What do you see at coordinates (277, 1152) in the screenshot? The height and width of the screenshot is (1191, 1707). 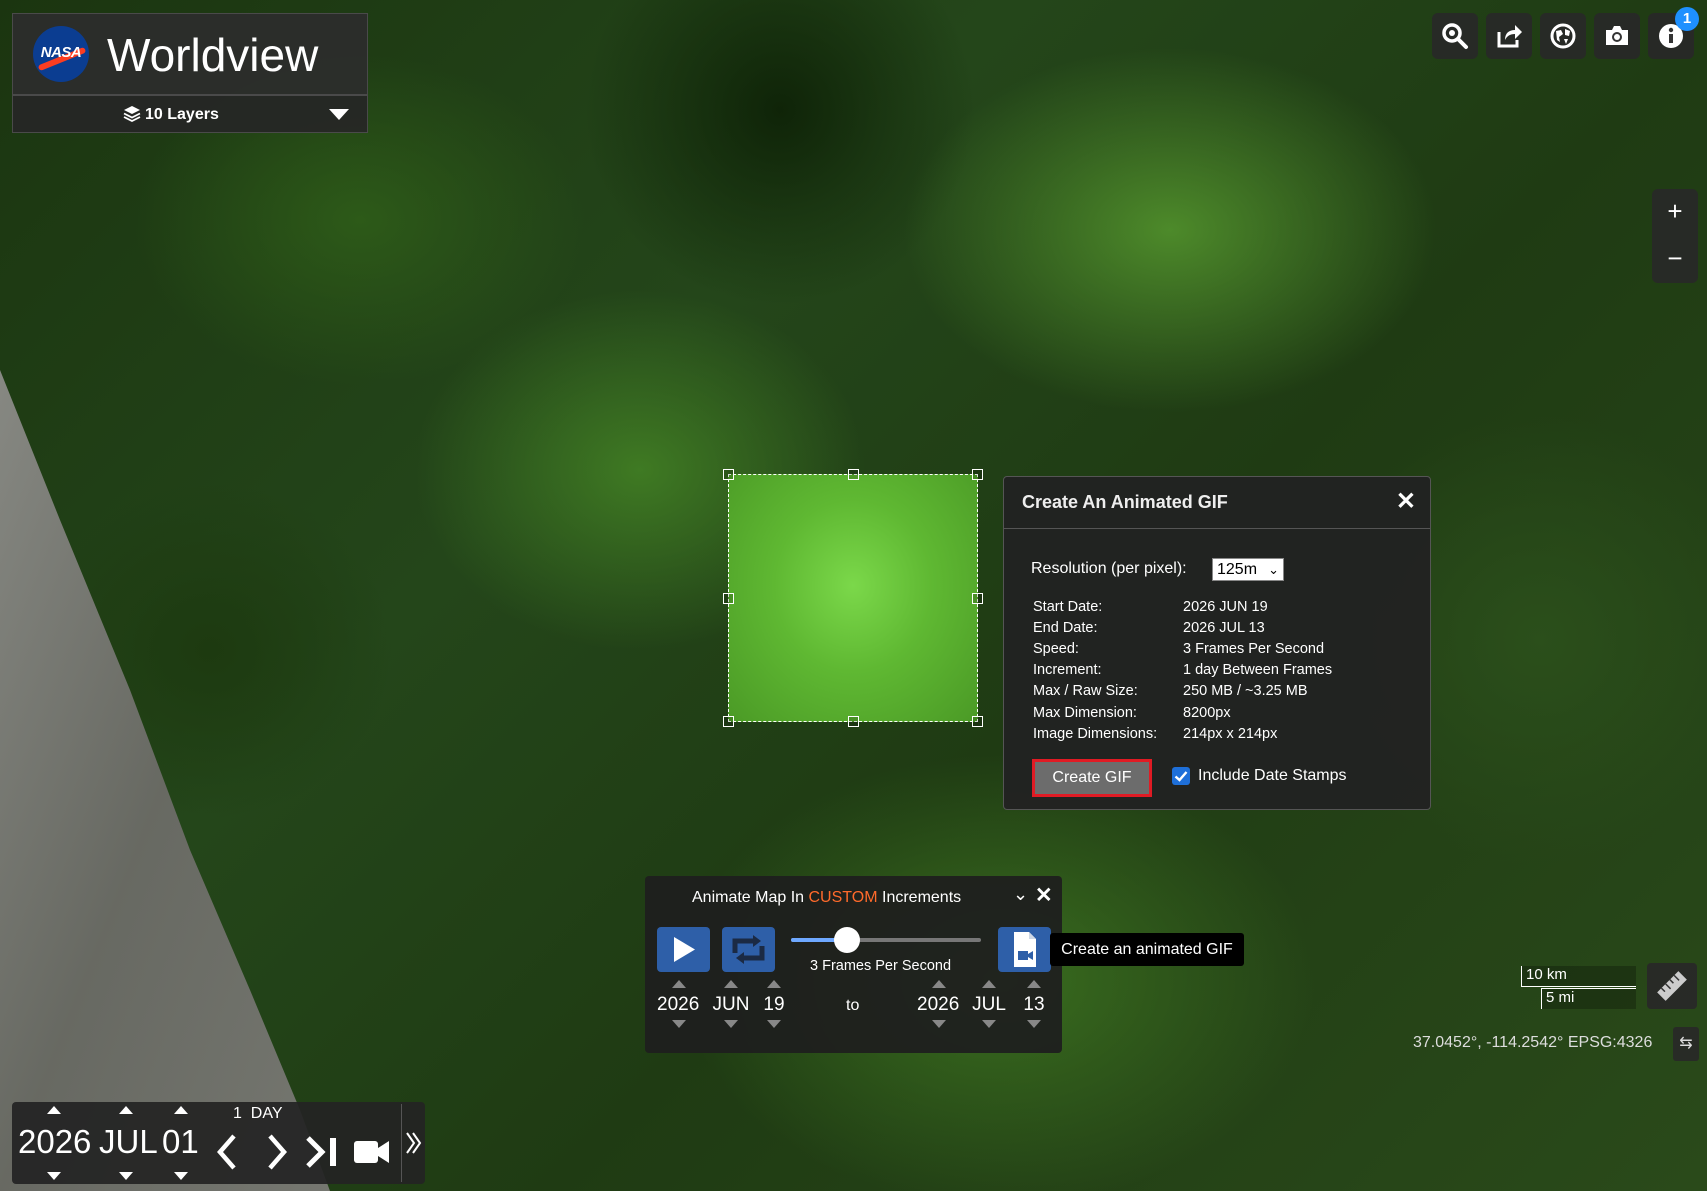 I see `chevron-right-icon` at bounding box center [277, 1152].